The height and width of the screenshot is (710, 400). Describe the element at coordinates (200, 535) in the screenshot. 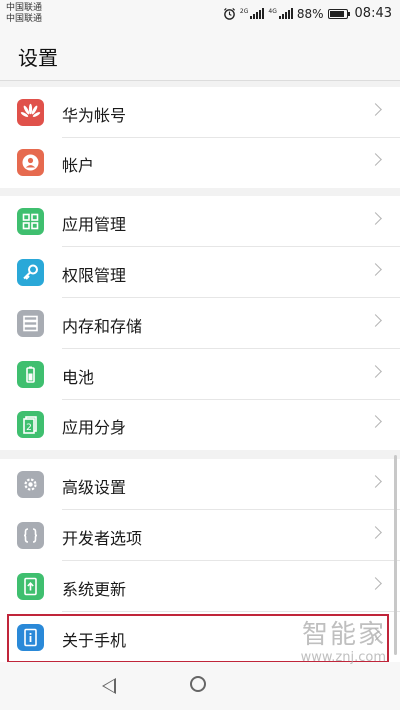

I see `settings-item-developer-options: 开发者选项` at that location.